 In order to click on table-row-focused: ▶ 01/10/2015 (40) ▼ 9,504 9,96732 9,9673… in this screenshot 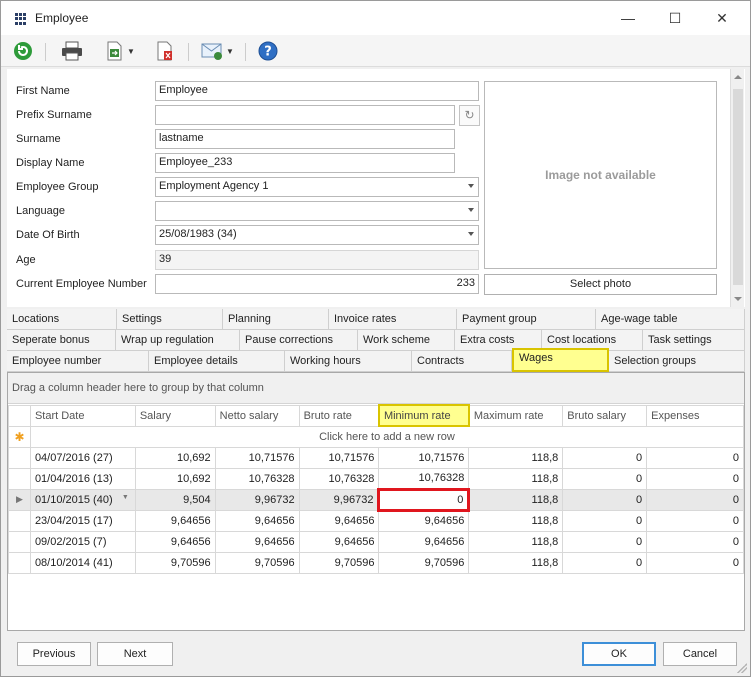, I will do `click(376, 499)`.